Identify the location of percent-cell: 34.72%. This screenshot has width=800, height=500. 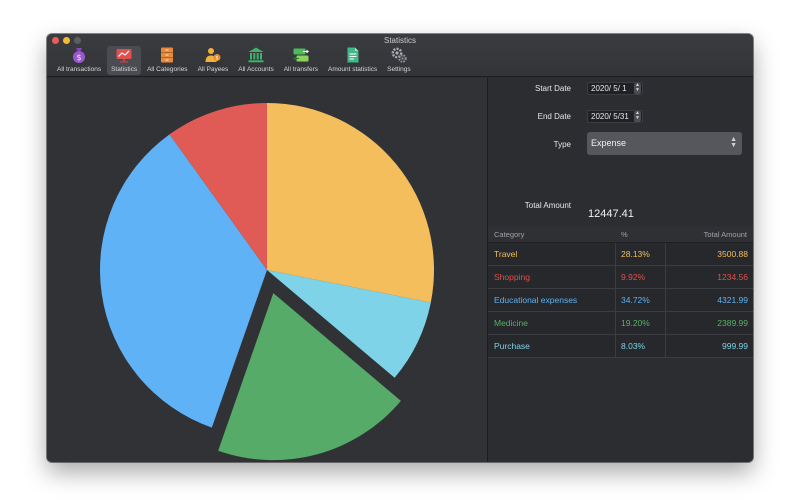
(635, 300).